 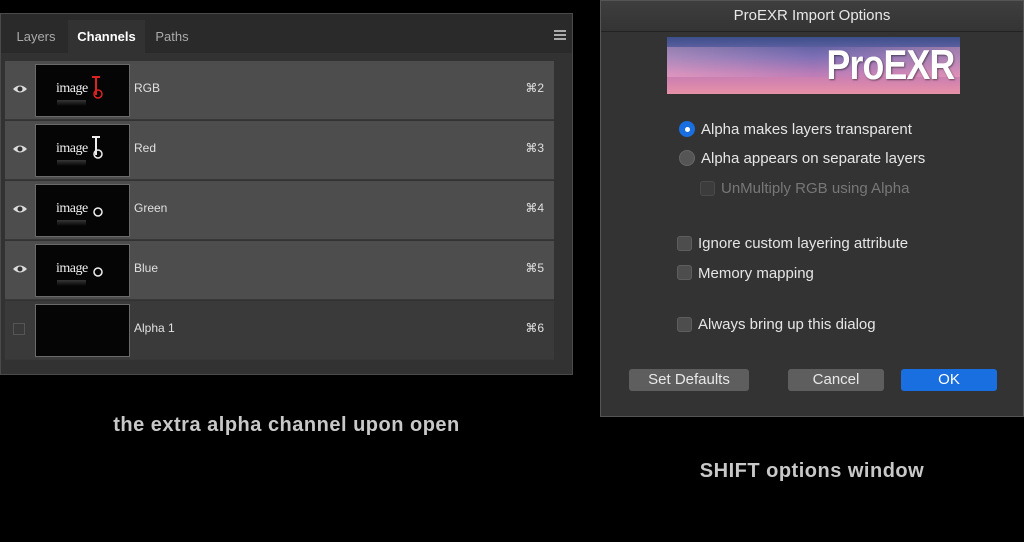 I want to click on checkbox-unmultiply, so click(x=707, y=188).